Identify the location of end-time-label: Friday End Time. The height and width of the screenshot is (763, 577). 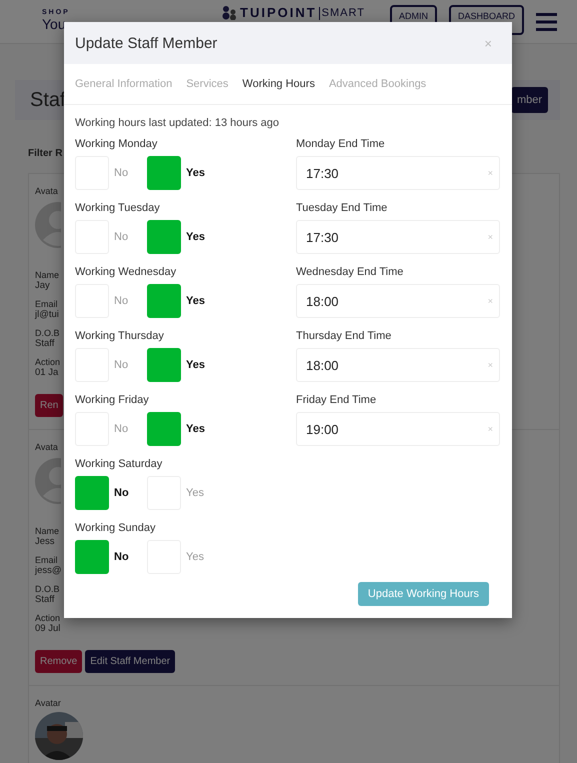
(337, 400).